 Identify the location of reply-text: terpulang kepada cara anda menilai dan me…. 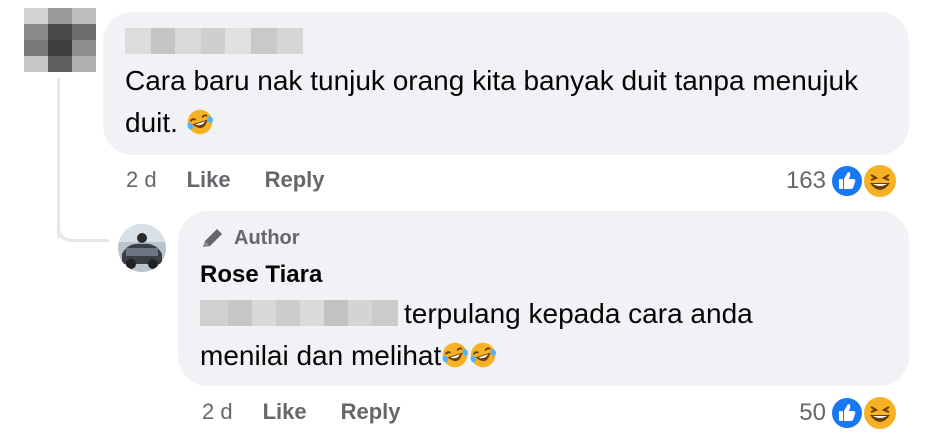
(550, 335).